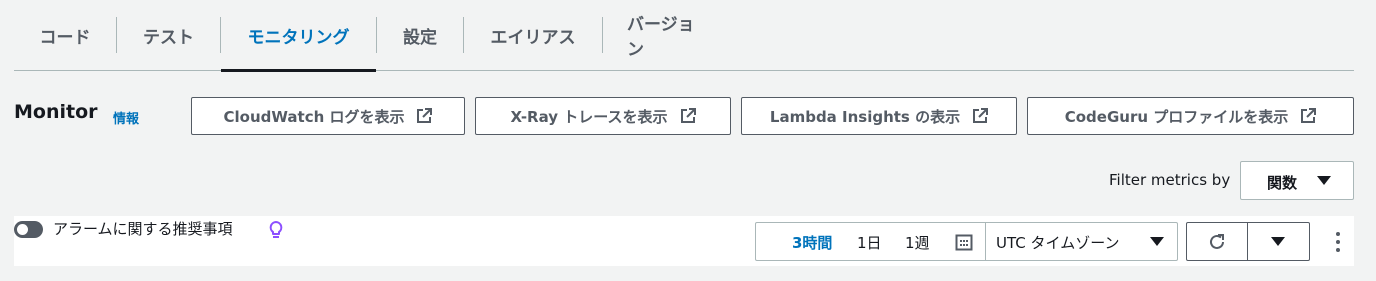 The width and height of the screenshot is (1376, 281). Describe the element at coordinates (126, 117) in the screenshot. I see `info-link: 情報` at that location.